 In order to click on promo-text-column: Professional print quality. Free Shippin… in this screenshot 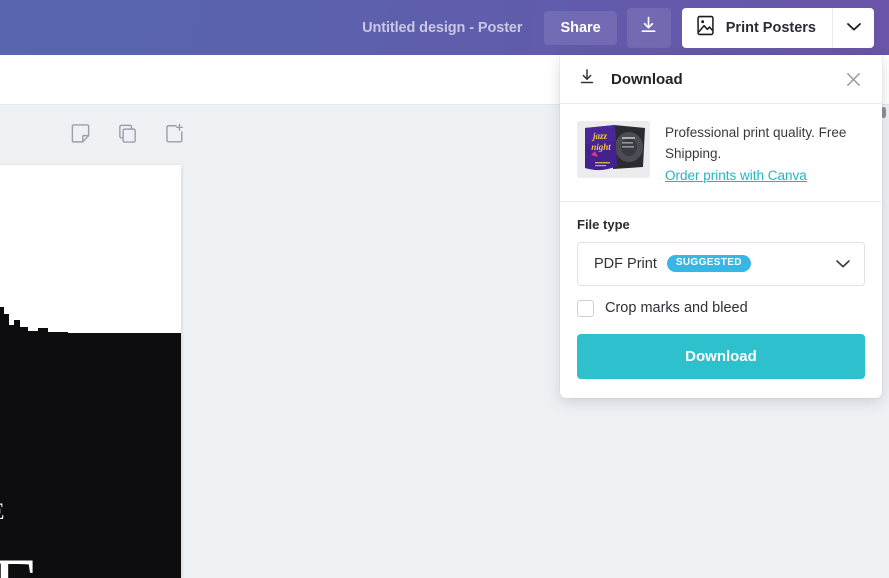, I will do `click(764, 153)`.